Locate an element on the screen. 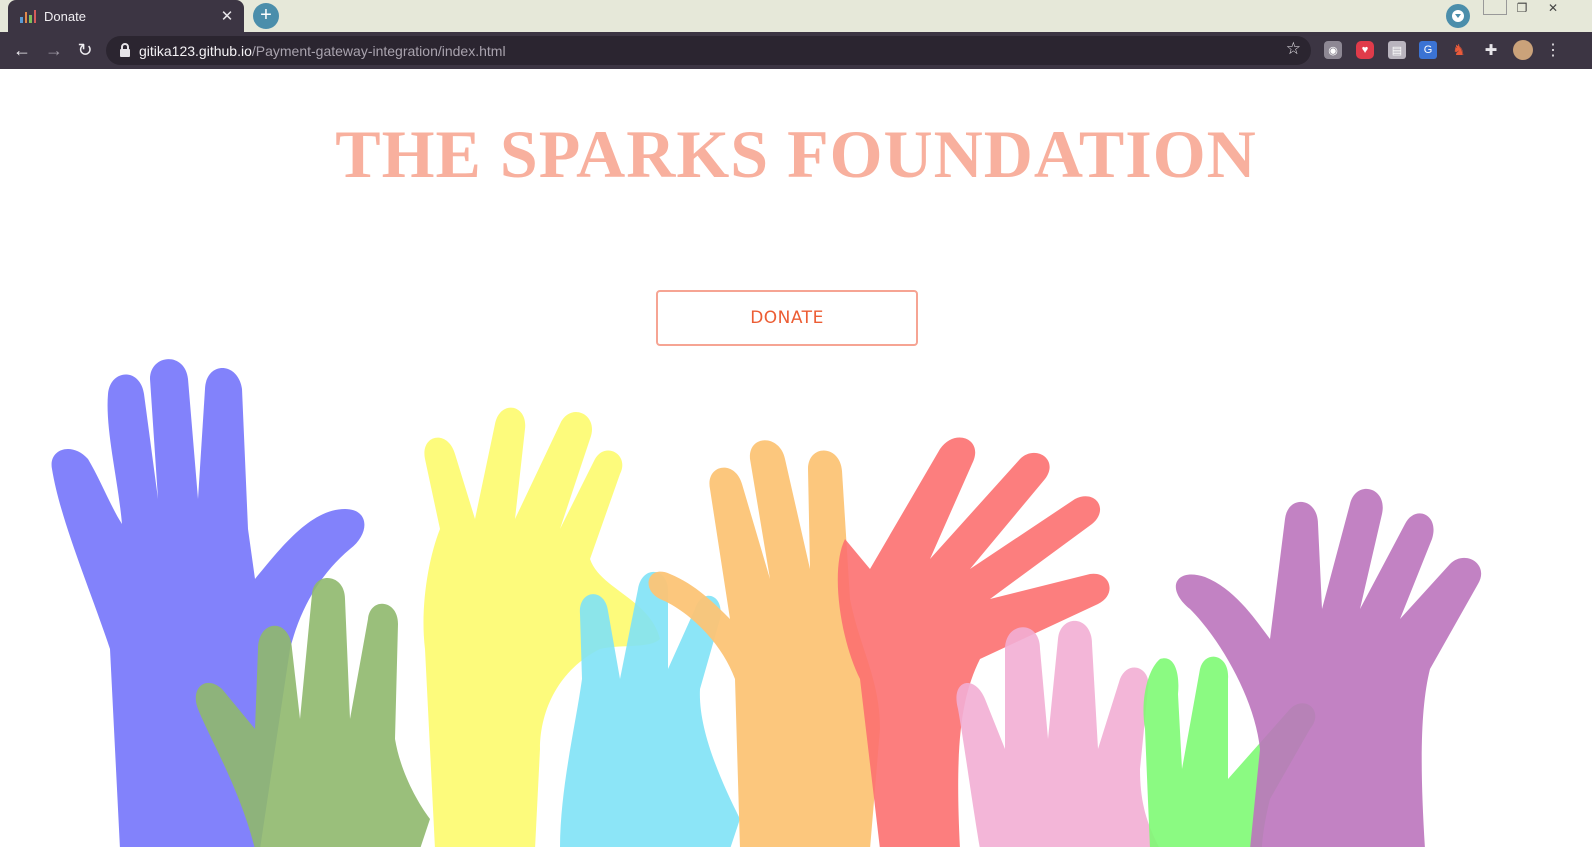 The height and width of the screenshot is (847, 1592). tab-search-icon is located at coordinates (1458, 16).